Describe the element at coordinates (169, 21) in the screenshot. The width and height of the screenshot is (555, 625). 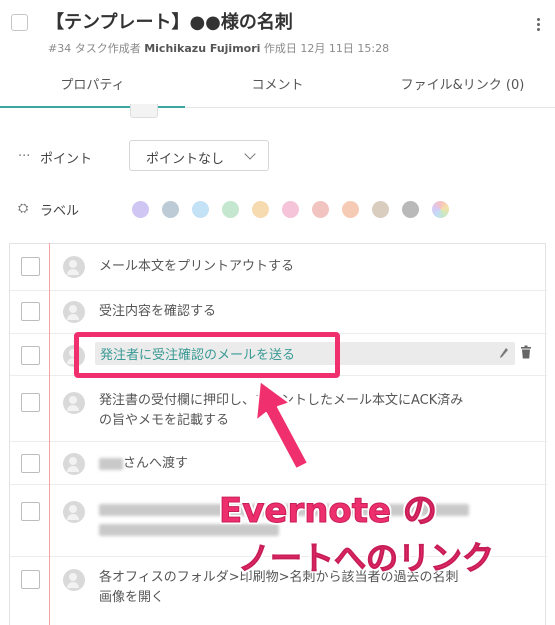
I see `task-title: 【テンプレート】●●様の名刺` at that location.